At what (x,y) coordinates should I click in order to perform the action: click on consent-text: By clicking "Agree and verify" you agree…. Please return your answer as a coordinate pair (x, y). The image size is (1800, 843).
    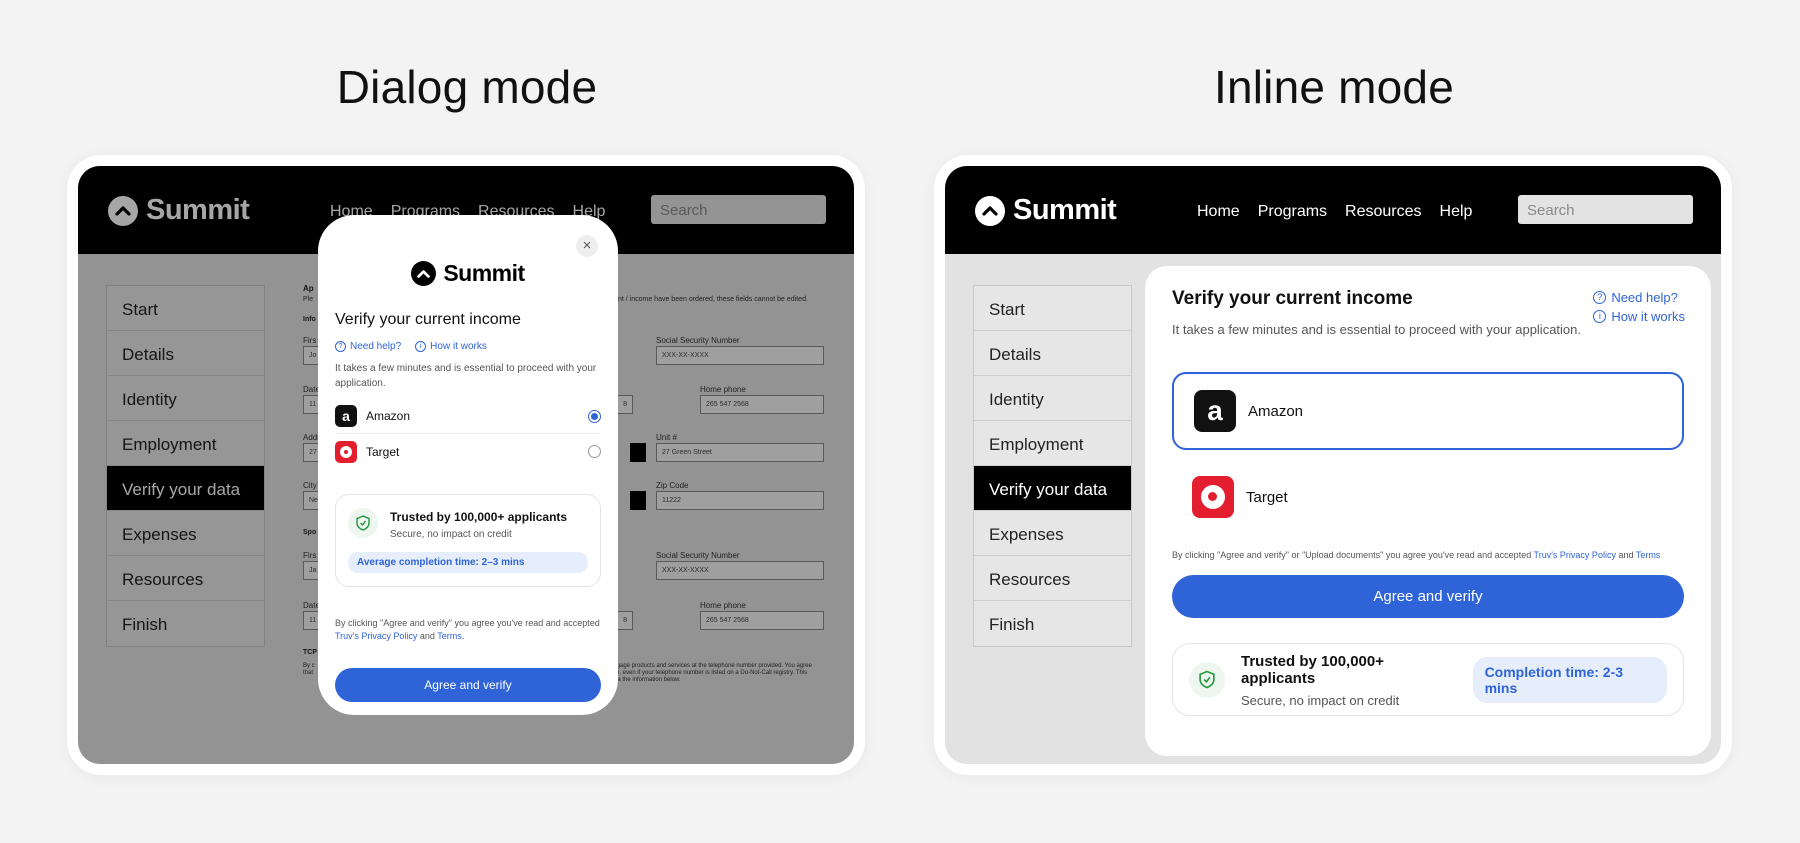
    Looking at the image, I should click on (468, 630).